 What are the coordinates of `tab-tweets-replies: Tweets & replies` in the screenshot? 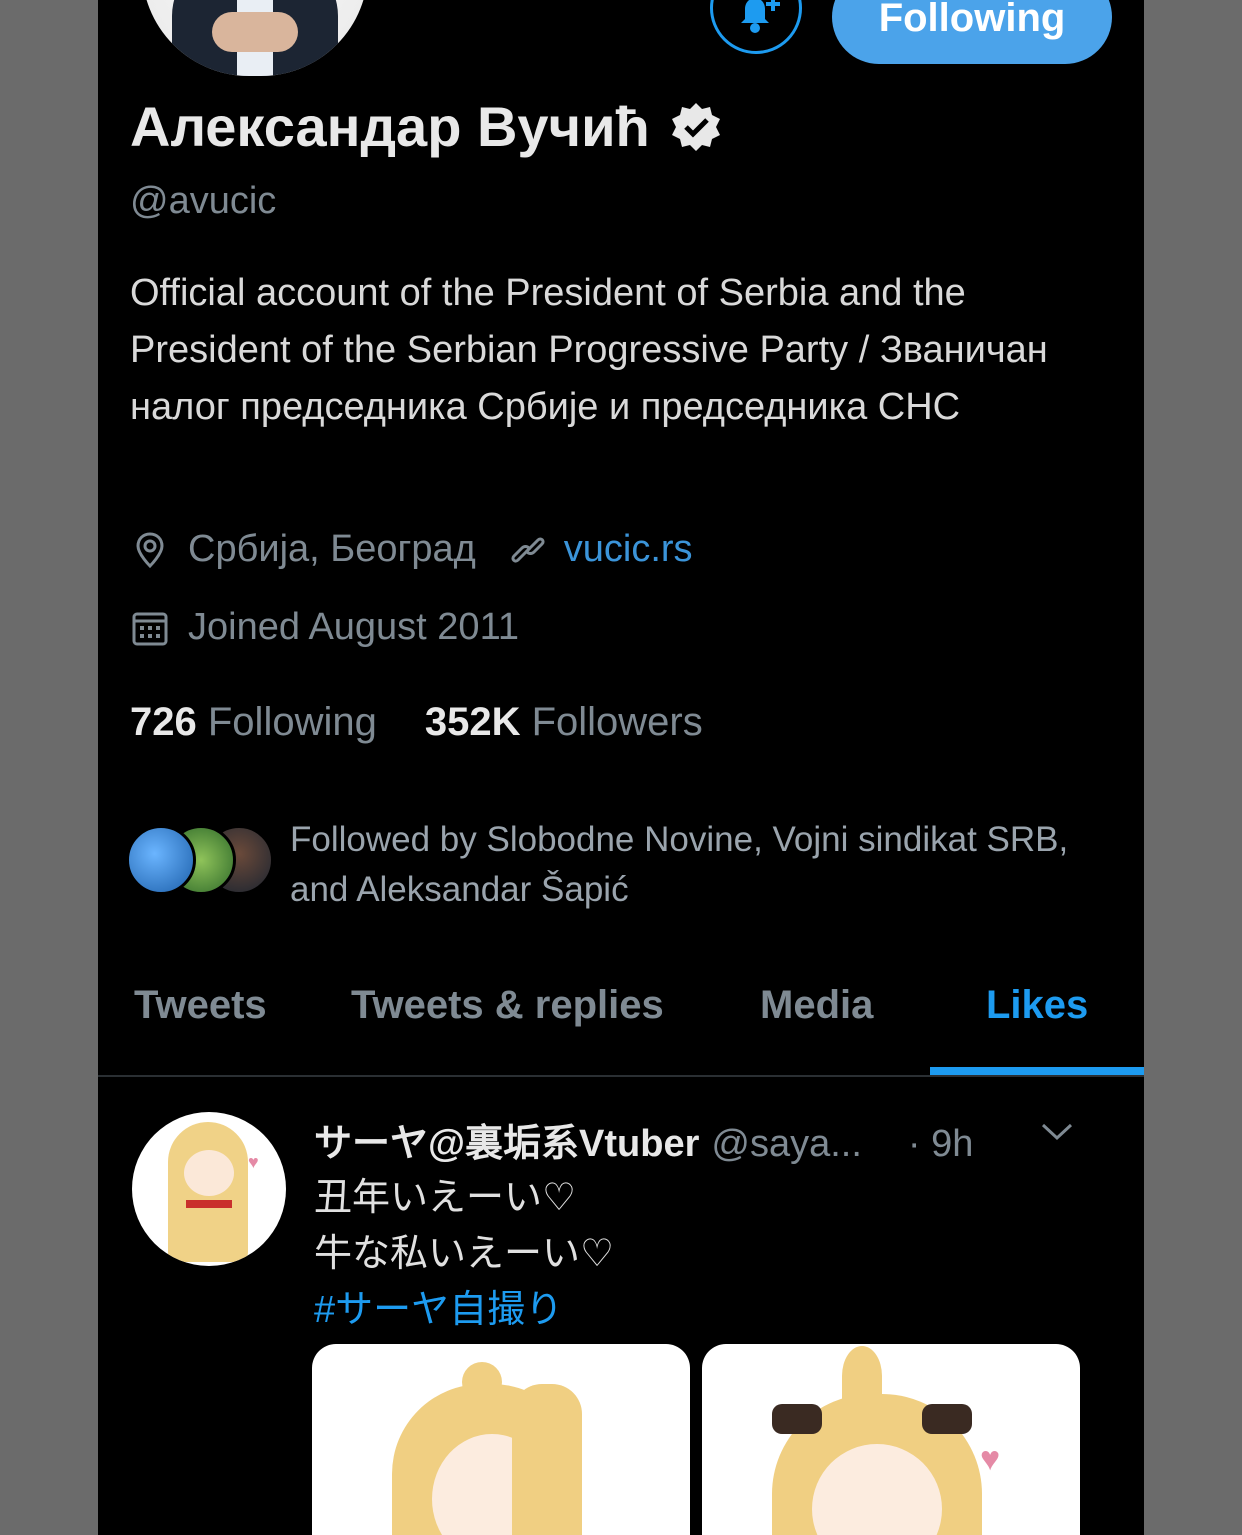 It's located at (507, 1005).